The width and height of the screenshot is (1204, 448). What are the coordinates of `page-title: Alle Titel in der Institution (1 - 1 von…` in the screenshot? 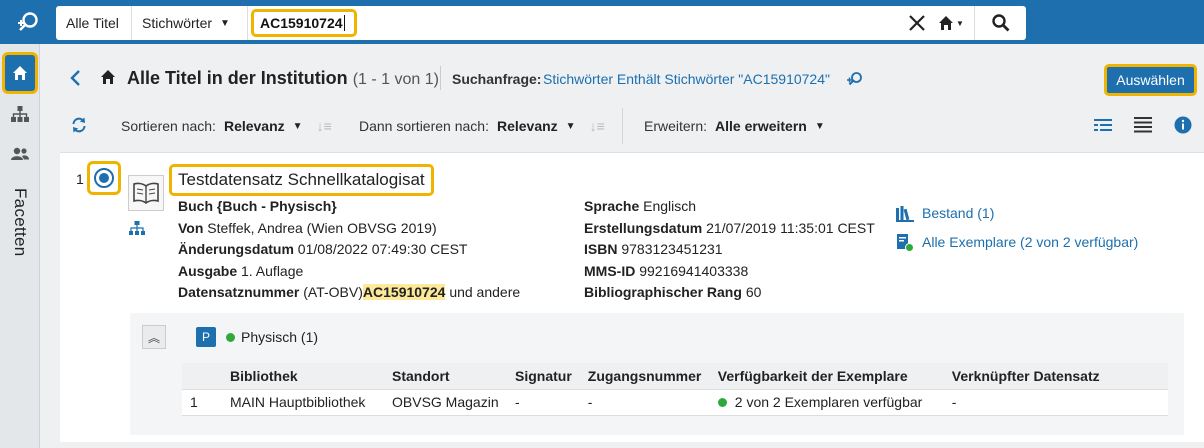 It's located at (283, 78).